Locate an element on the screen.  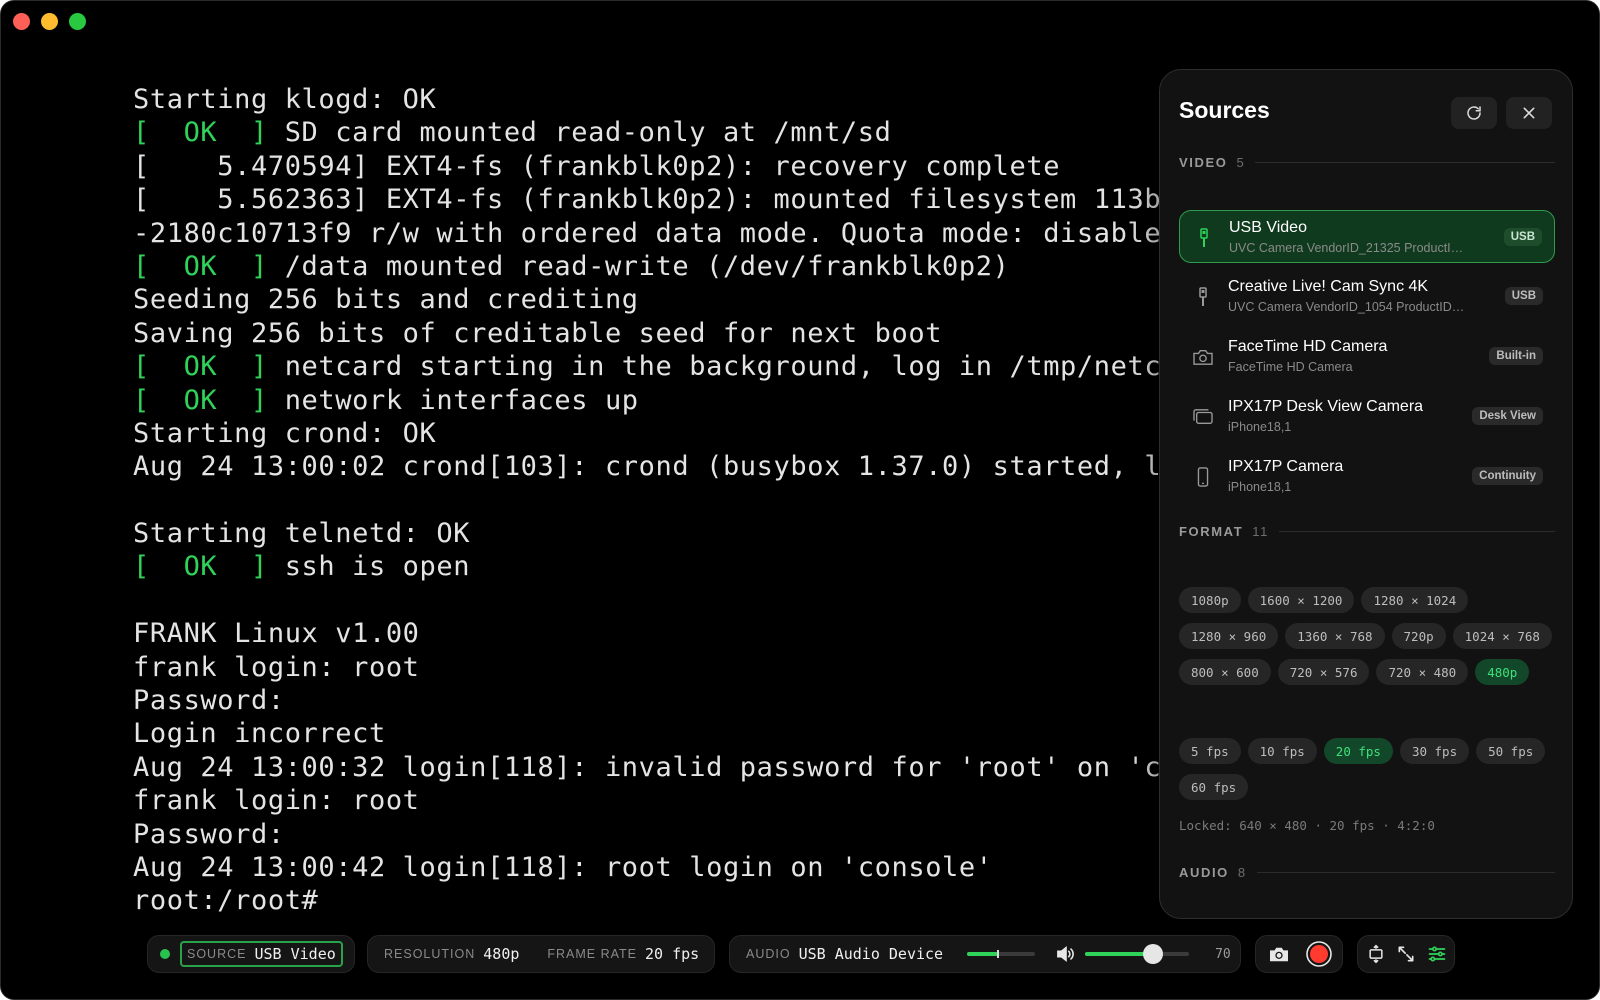
device-type-badge: Built-in is located at coordinates (1516, 356).